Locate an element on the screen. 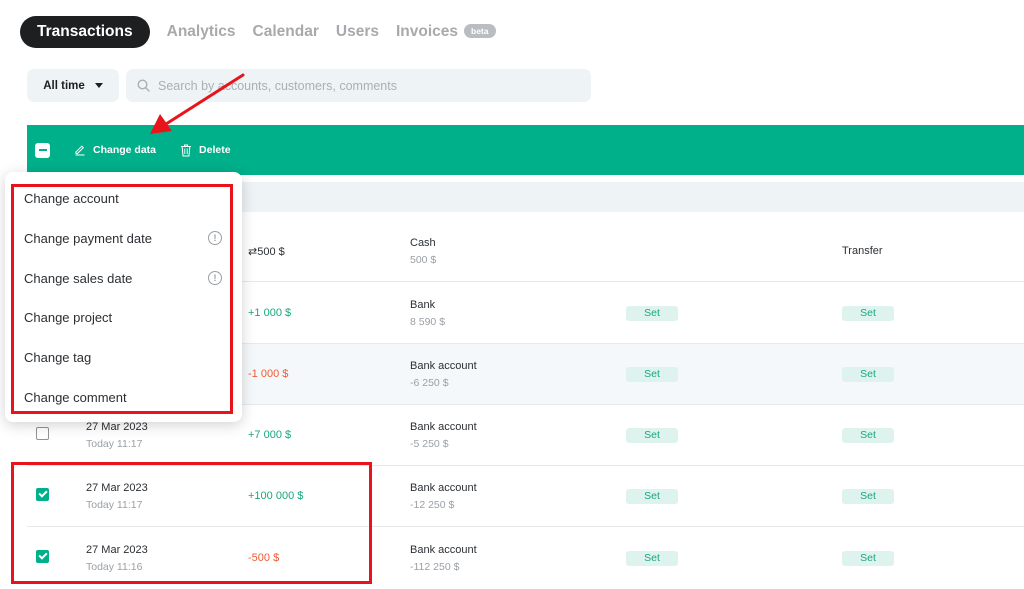 The width and height of the screenshot is (1024, 589). menu-item-change-comment: Change comment is located at coordinates (75, 397).